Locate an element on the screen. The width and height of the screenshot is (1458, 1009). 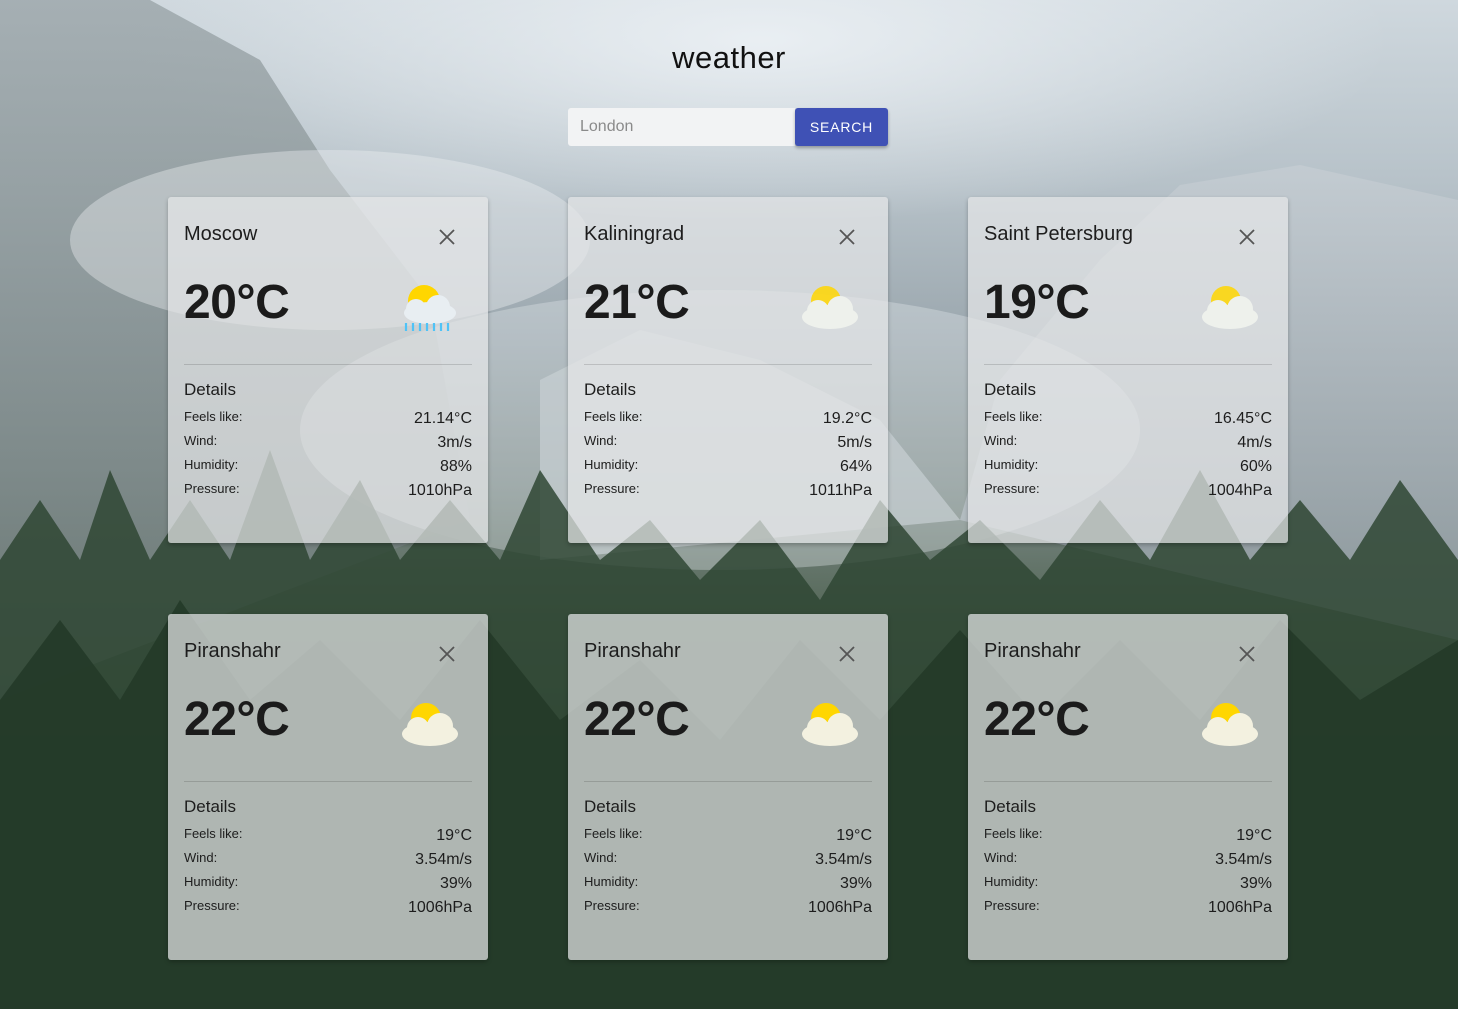
temperature: 21°C is located at coordinates (637, 302).